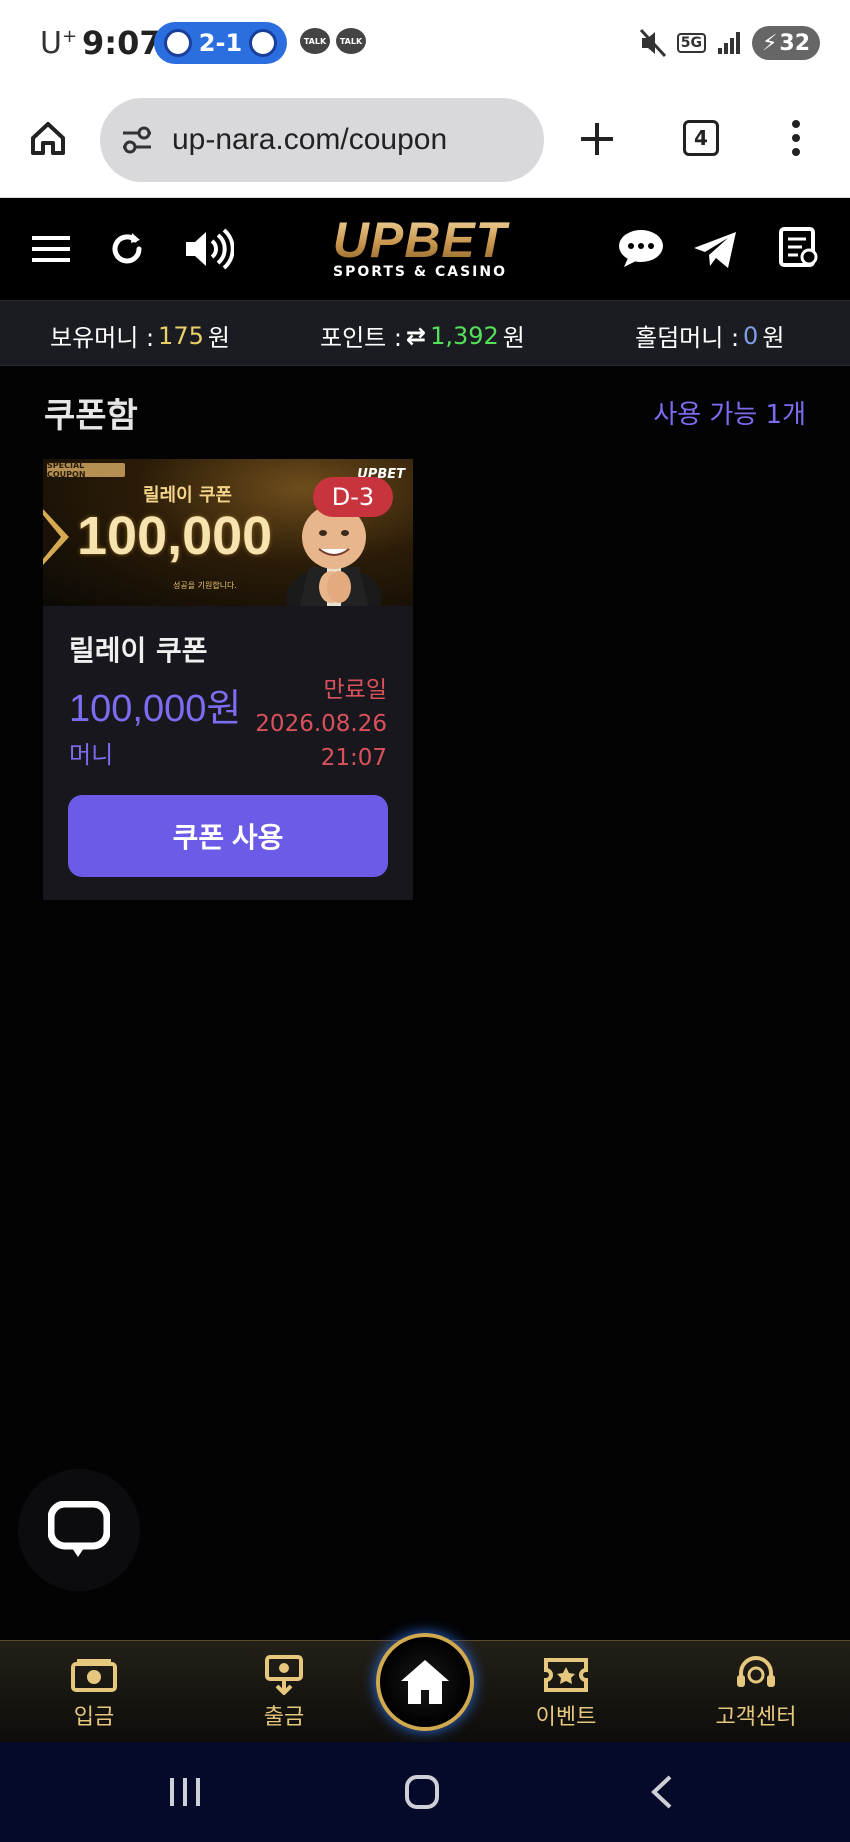  What do you see at coordinates (691, 43) in the screenshot?
I see `network-5g-icon: 5G` at bounding box center [691, 43].